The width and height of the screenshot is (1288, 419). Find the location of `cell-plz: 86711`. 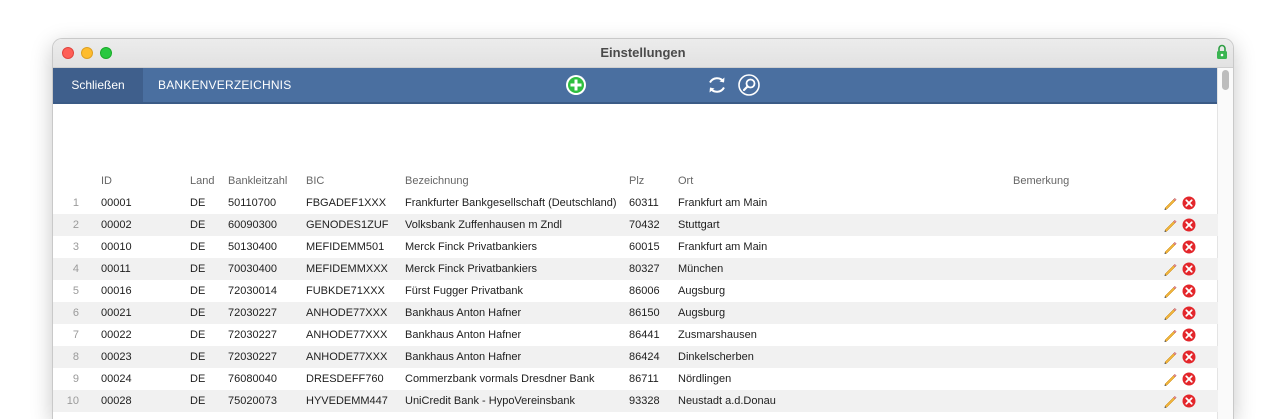

cell-plz: 86711 is located at coordinates (644, 379).